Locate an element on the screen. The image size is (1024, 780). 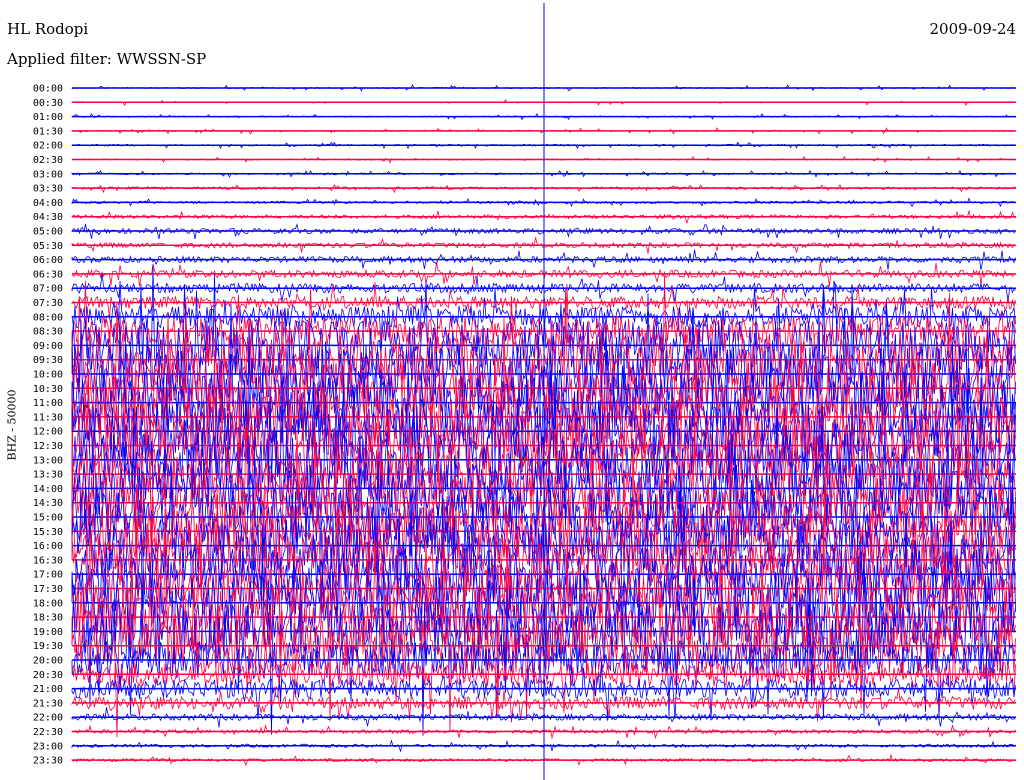
row-tick-label: 10:30 is located at coordinates (48, 389).